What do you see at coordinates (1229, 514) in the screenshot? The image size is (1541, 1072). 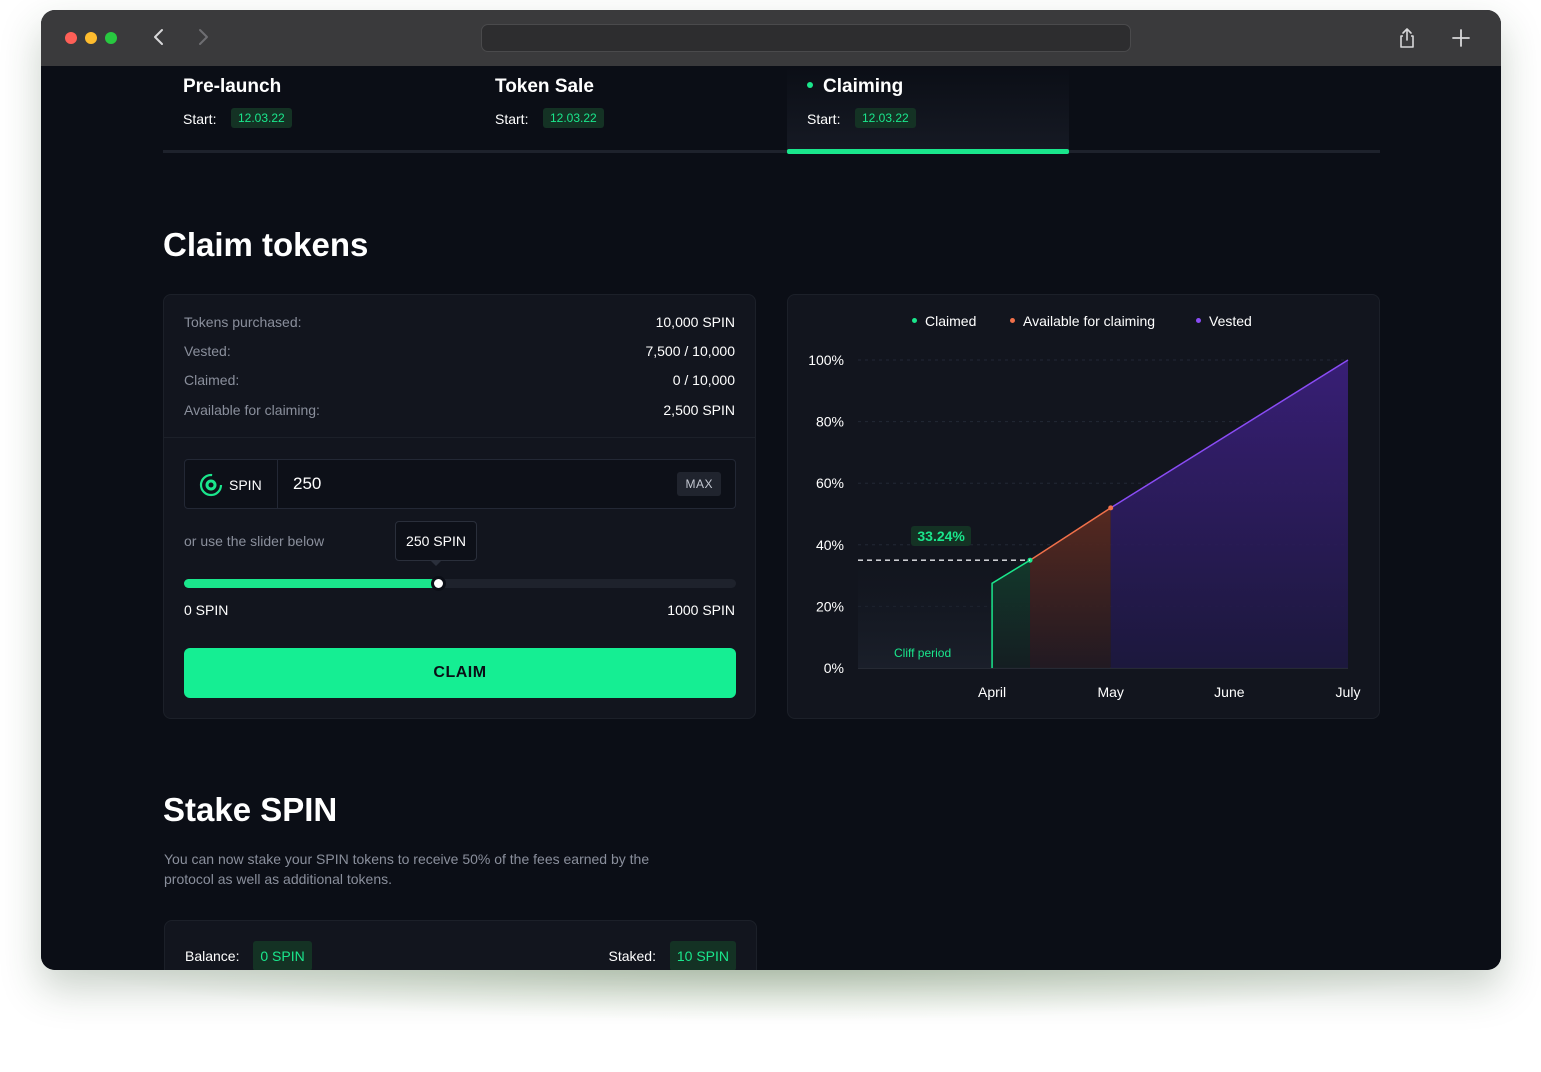 I see `series-area-vested` at bounding box center [1229, 514].